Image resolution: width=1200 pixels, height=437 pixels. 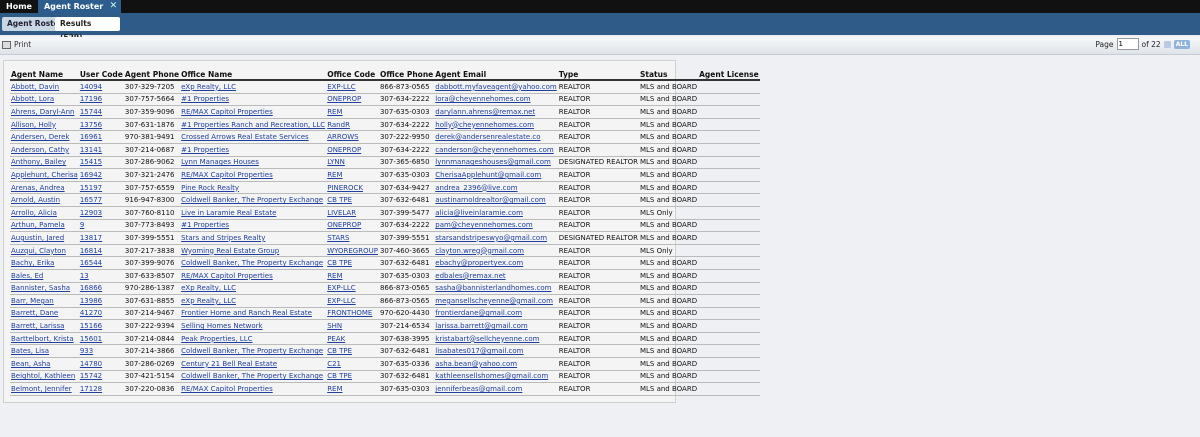 What do you see at coordinates (44, 112) in the screenshot?
I see `table-cell: Ahrens, Daryl-Ann` at bounding box center [44, 112].